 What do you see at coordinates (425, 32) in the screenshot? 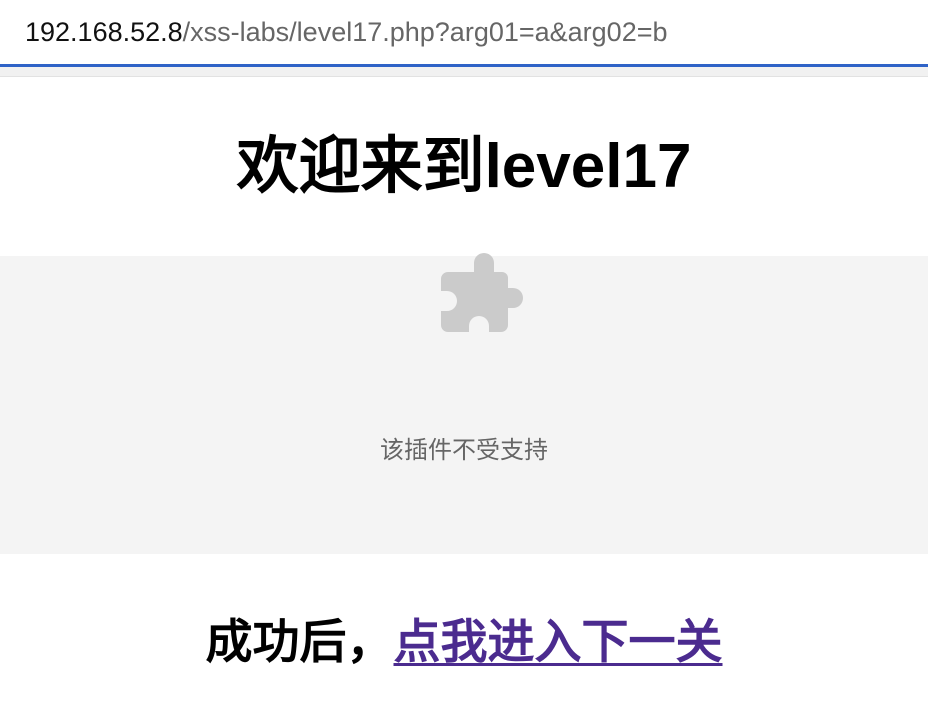
I see `url-path: /xss-labs/level17.php?arg01=a&arg02=b` at bounding box center [425, 32].